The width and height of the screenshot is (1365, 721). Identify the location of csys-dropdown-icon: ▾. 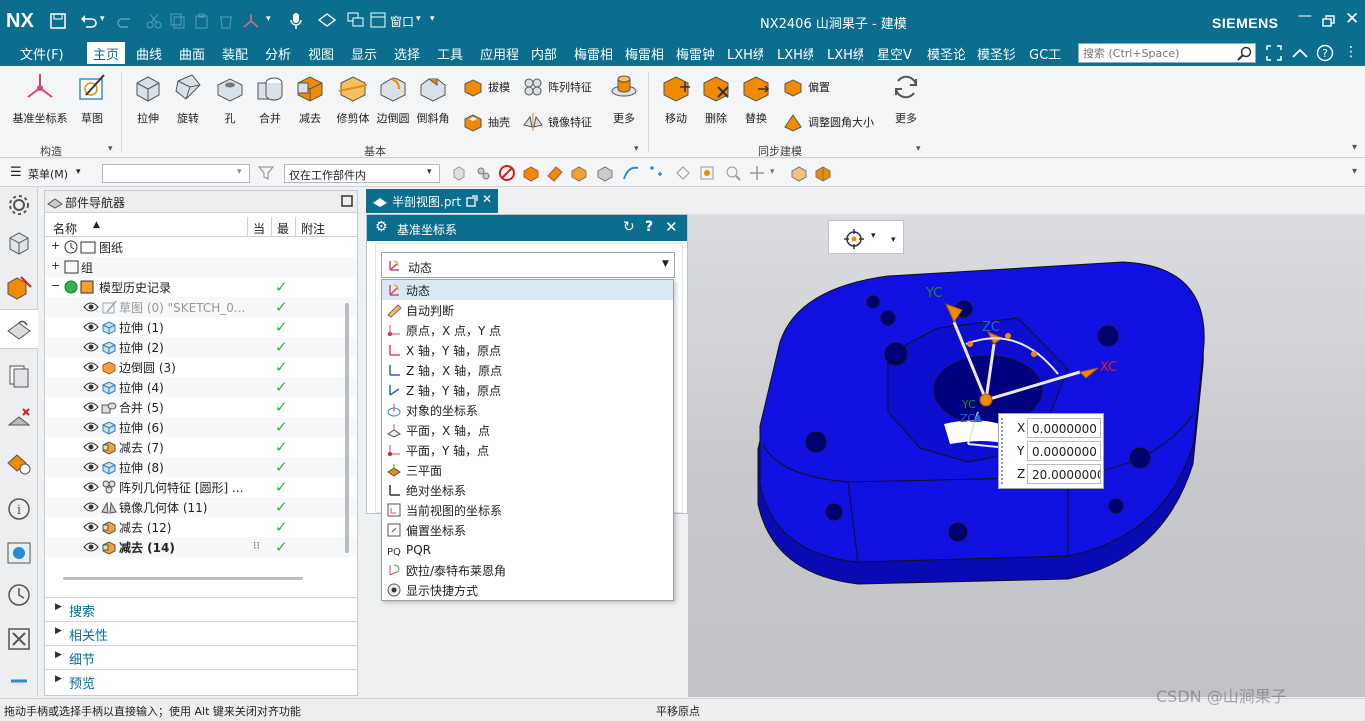
(268, 19).